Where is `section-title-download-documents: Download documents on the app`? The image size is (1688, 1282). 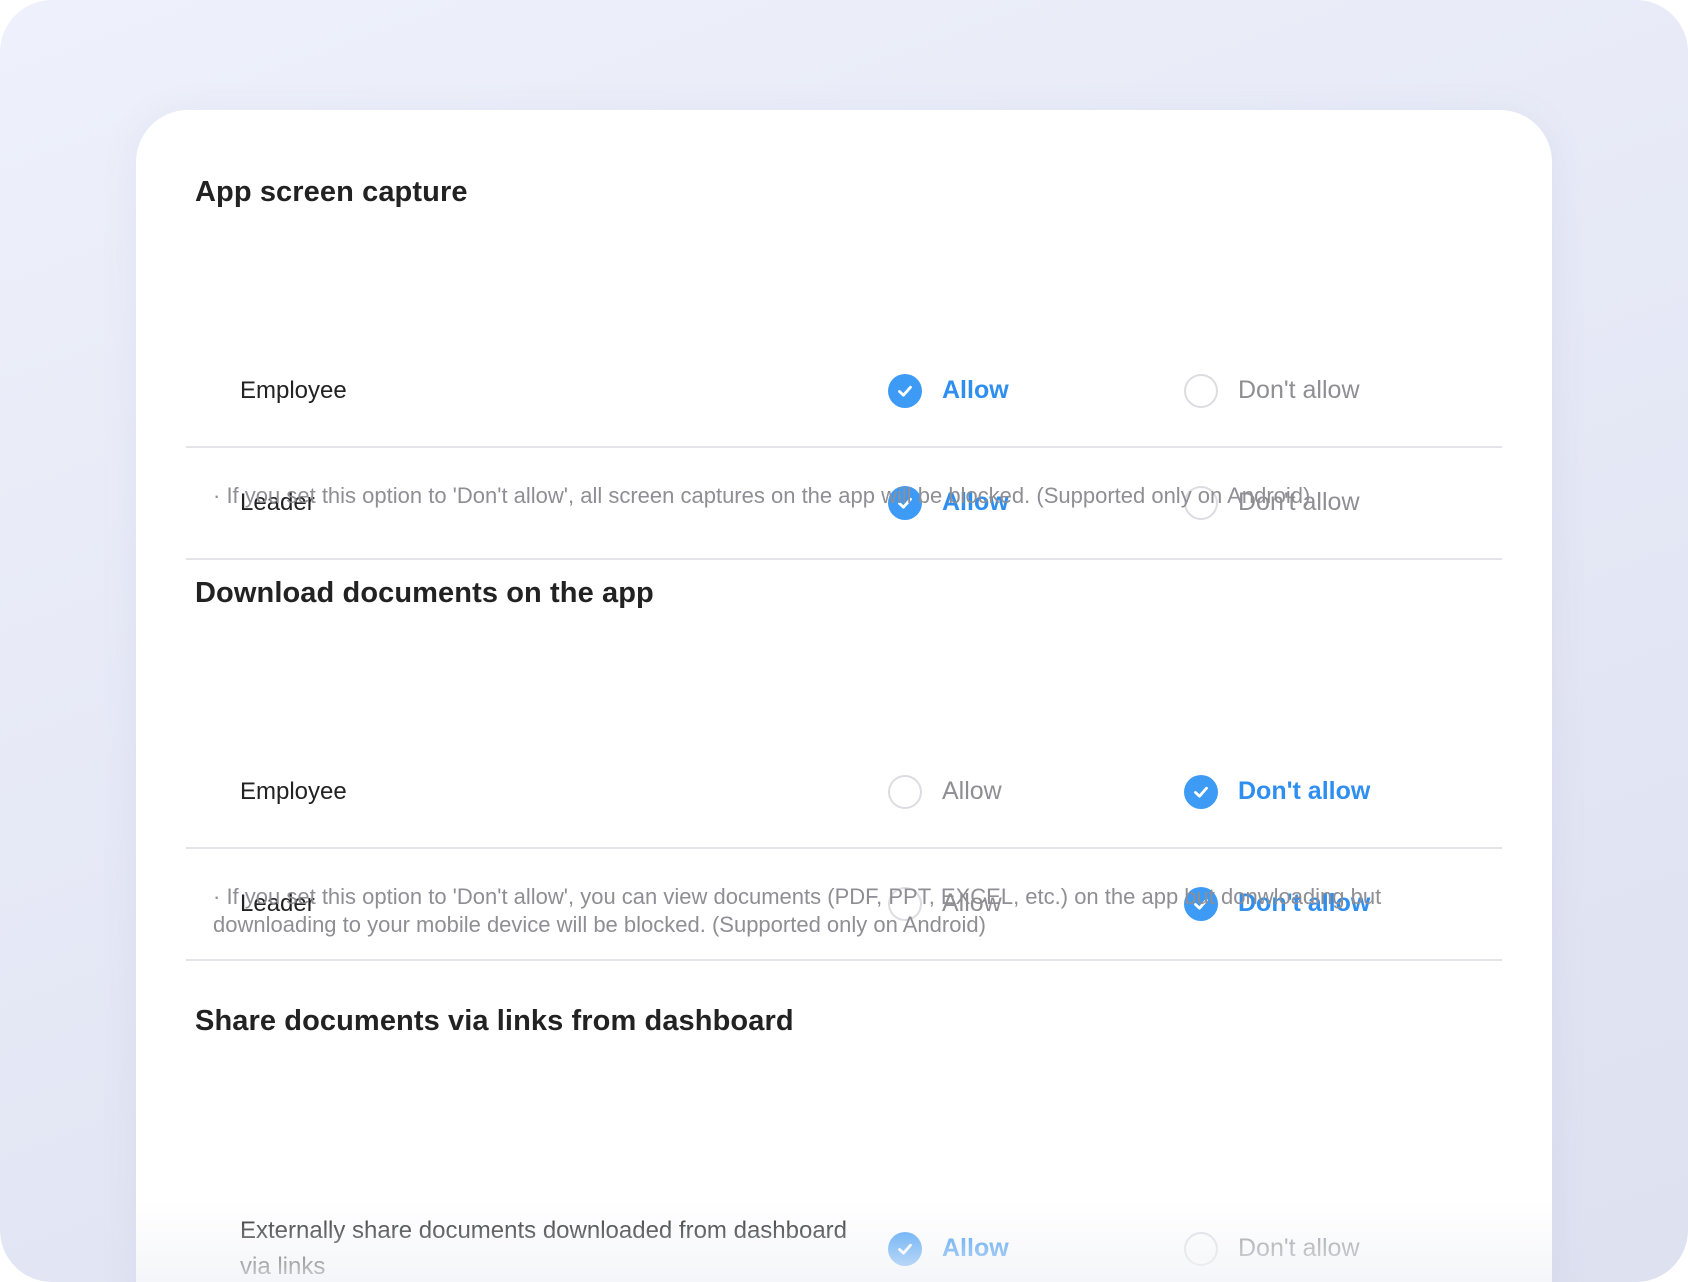
section-title-download-documents: Download documents on the app is located at coordinates (424, 593).